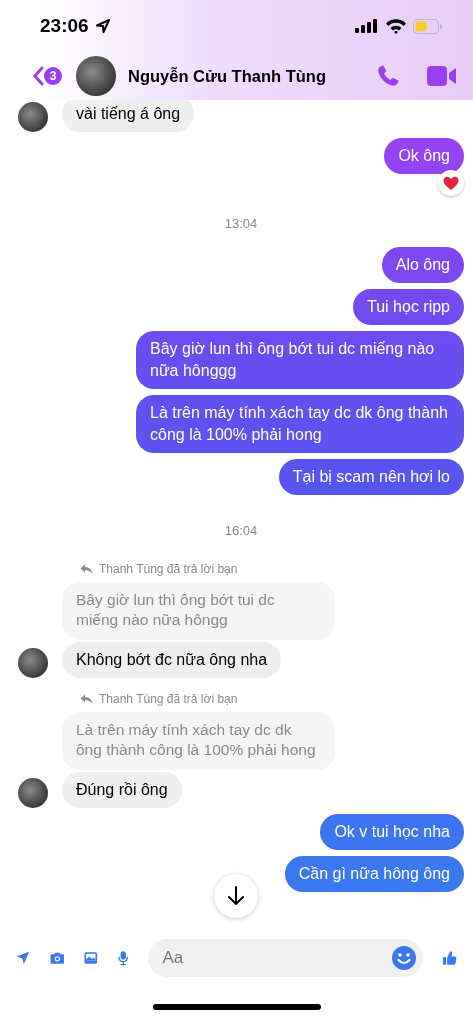 The width and height of the screenshot is (473, 1024). What do you see at coordinates (102, 26) in the screenshot?
I see `location-arrow-icon` at bounding box center [102, 26].